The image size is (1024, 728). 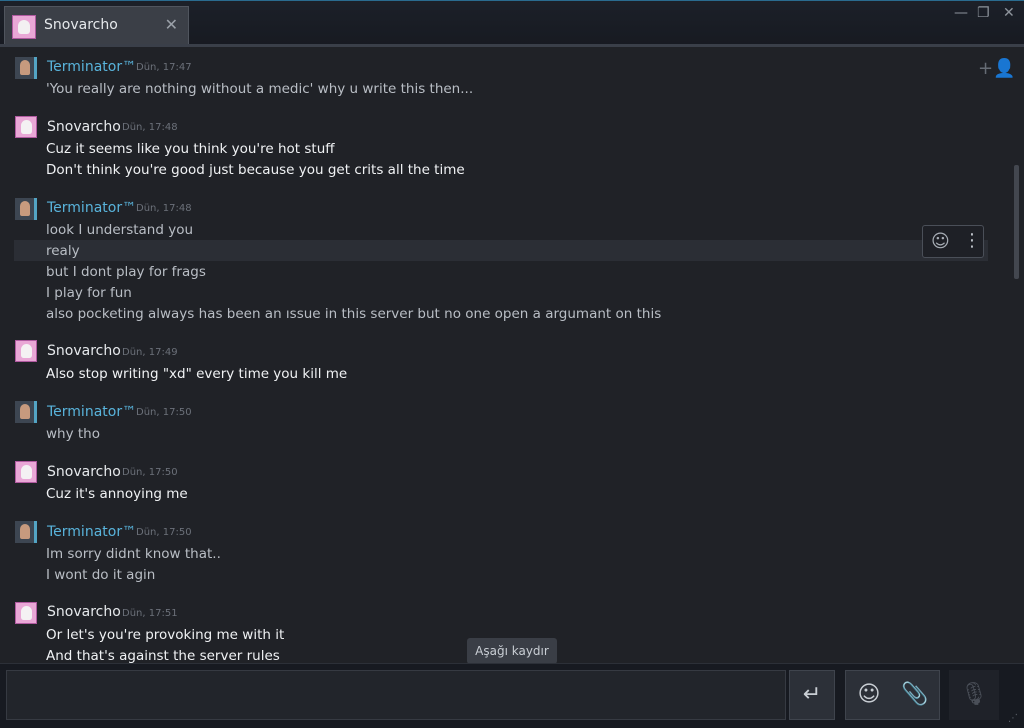 I want to click on add-reaction-icon: ☺, so click(x=940, y=241).